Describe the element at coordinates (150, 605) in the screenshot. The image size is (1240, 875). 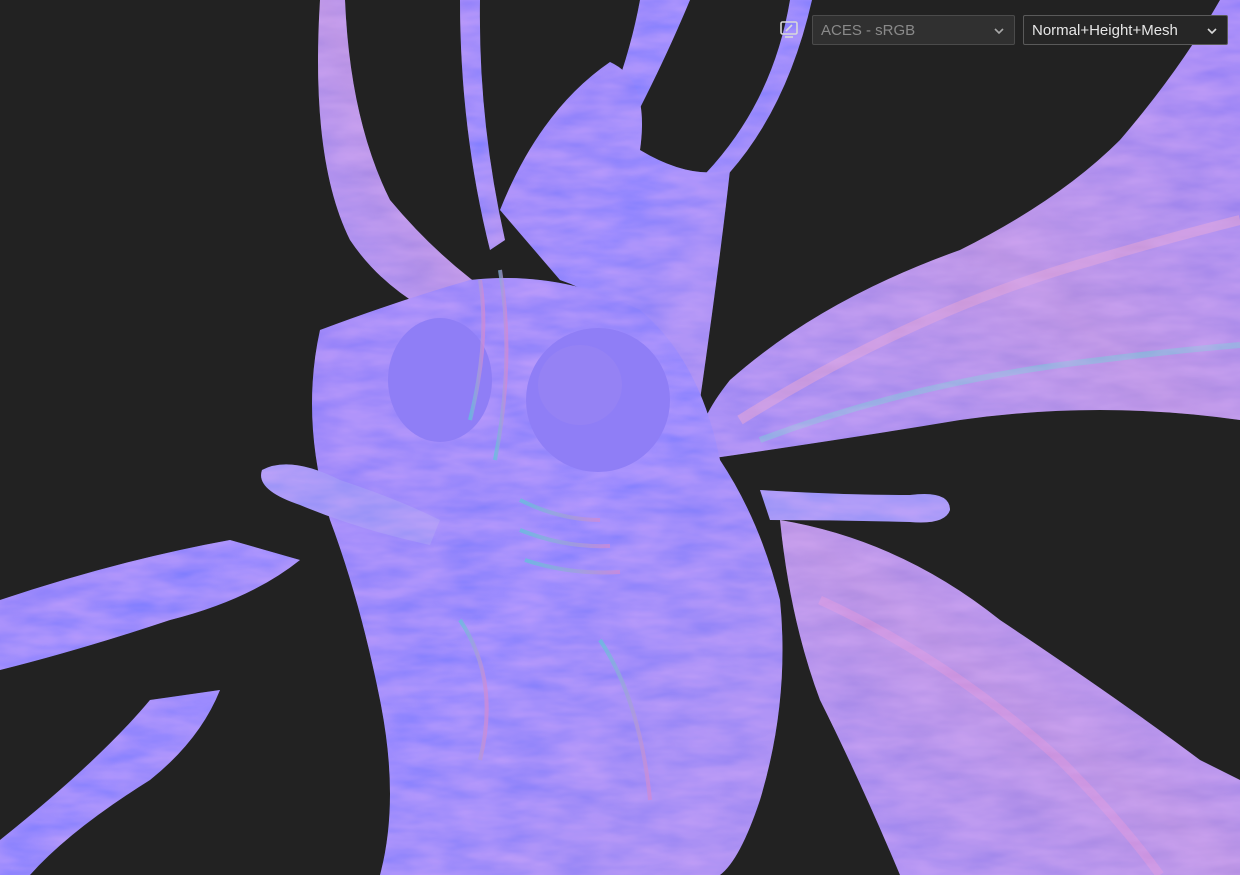
I see `left-leg` at that location.